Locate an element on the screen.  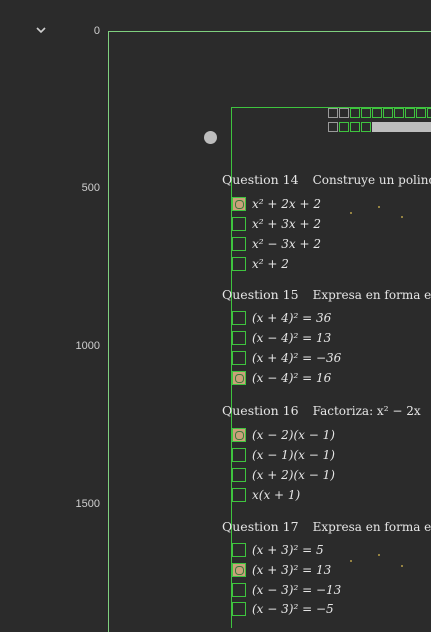
question-number: Question 15 is located at coordinates (260, 294).